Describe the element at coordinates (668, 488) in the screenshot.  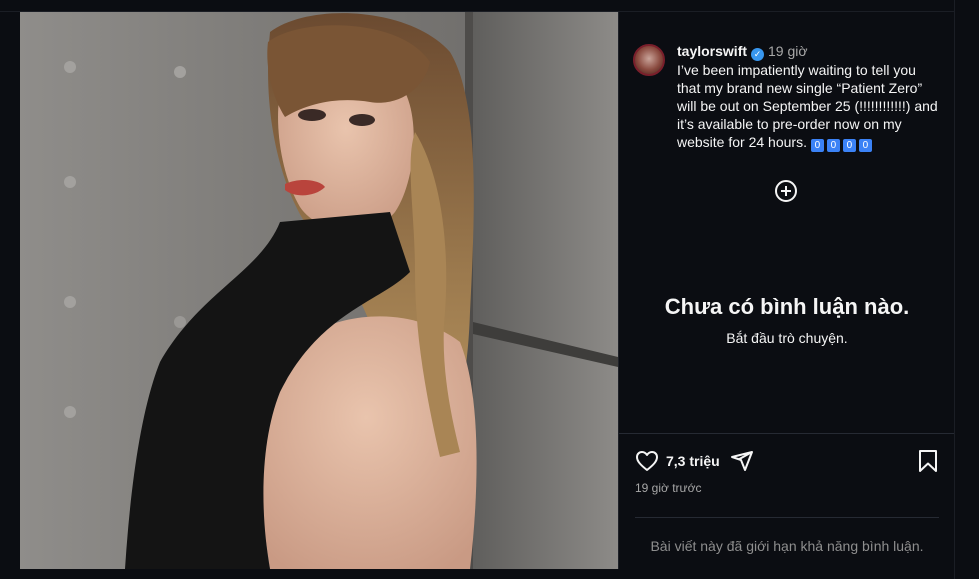
I see `post-timestamp: 19 giờ trước` at that location.